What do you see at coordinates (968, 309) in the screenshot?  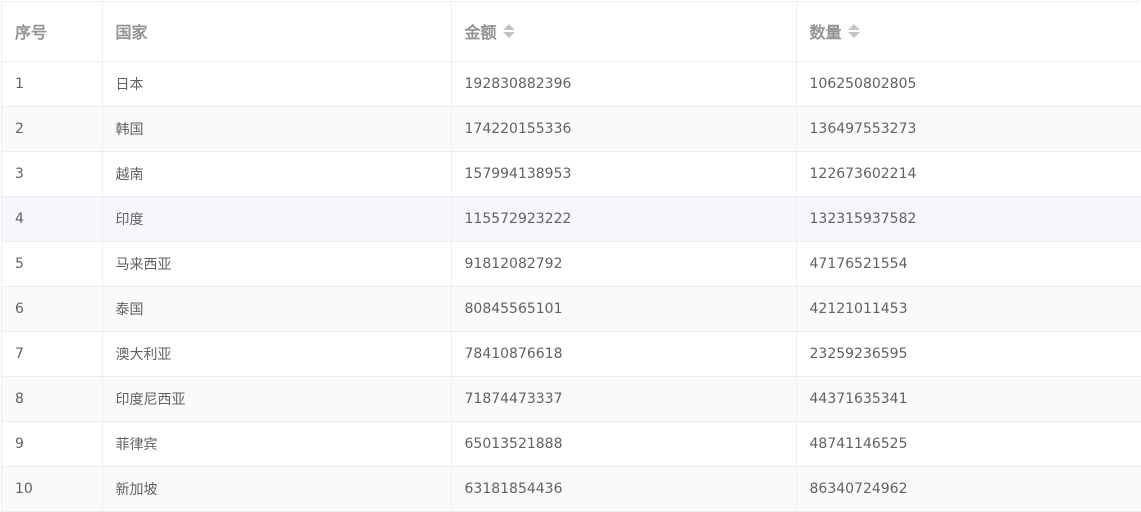 I see `cell-quantity: 42121011453` at bounding box center [968, 309].